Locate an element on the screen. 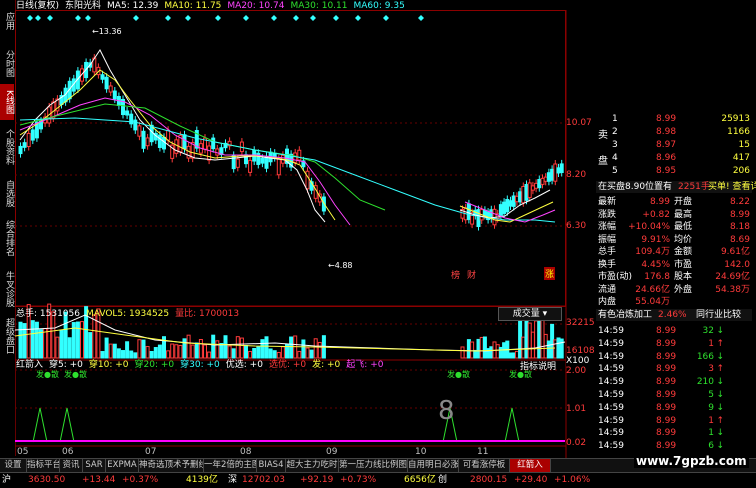 The height and width of the screenshot is (488, 756). sector-name: 有色冶炼加工 is located at coordinates (625, 315).